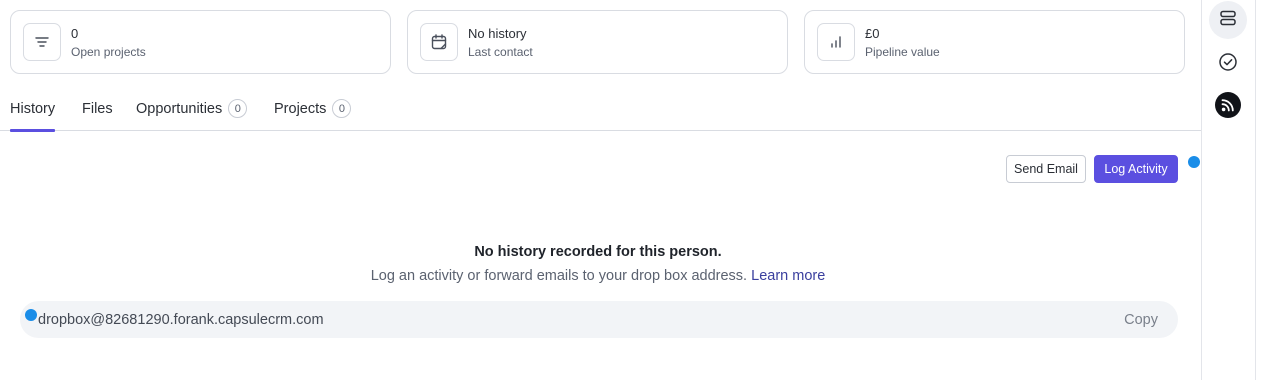 This screenshot has height=380, width=1262. Describe the element at coordinates (598, 252) in the screenshot. I see `empty-state-title: No history recorded for this person.` at that location.